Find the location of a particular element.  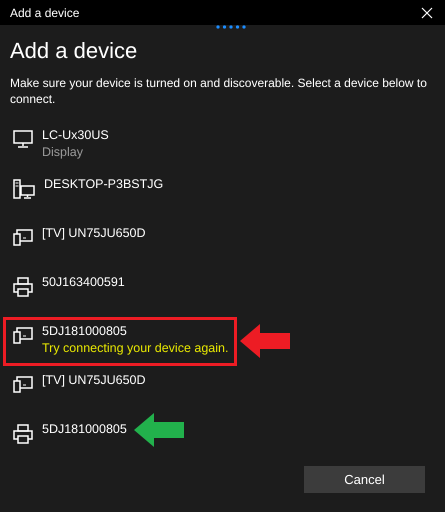

computer-icon is located at coordinates (24, 189).